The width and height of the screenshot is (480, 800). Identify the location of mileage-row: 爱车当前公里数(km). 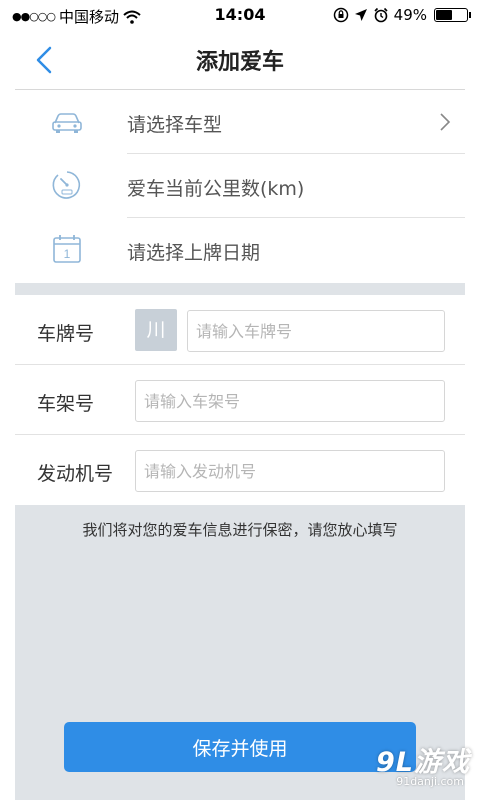
(240, 186).